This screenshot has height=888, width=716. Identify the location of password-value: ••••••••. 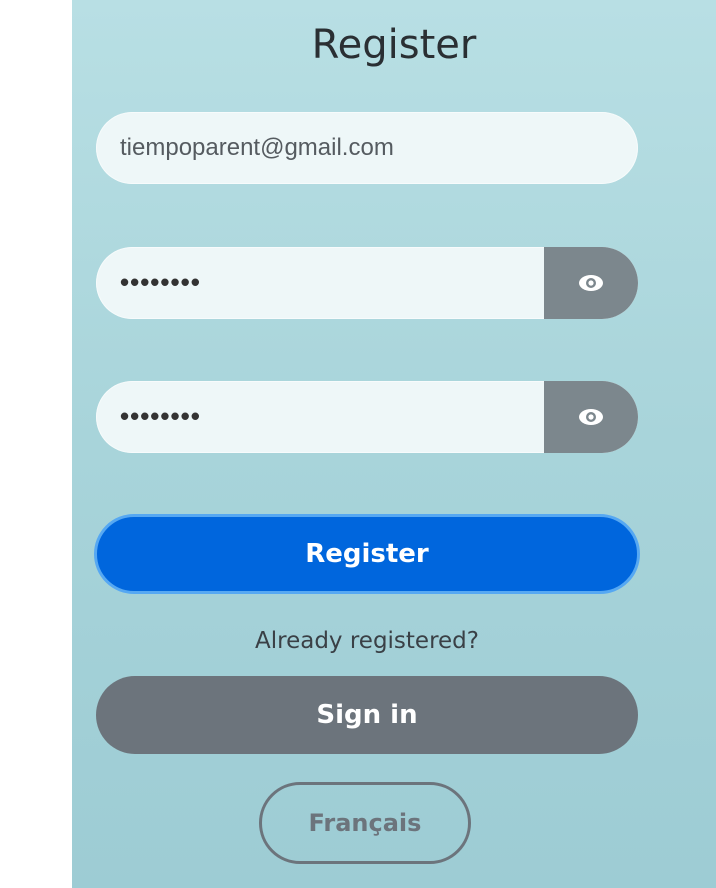
(160, 282).